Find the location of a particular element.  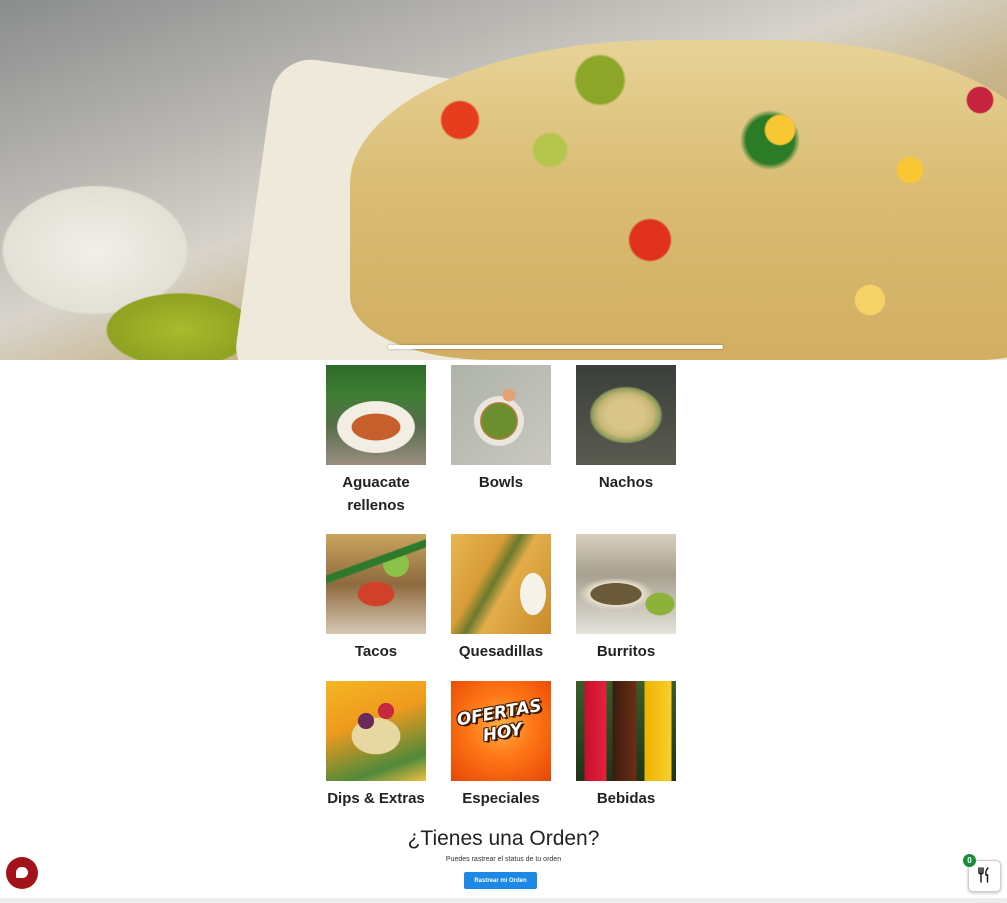

category-image: OFERTAS HOY is located at coordinates (501, 731).